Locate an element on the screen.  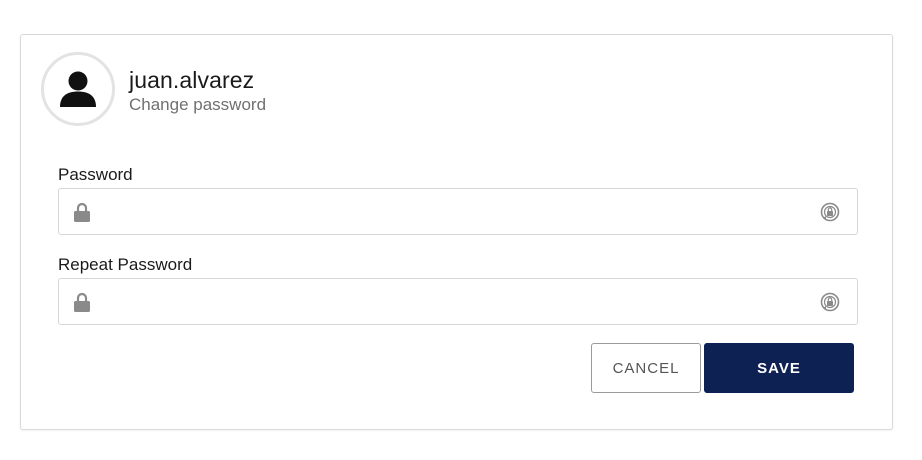
user-silhouette-icon is located at coordinates (78, 89).